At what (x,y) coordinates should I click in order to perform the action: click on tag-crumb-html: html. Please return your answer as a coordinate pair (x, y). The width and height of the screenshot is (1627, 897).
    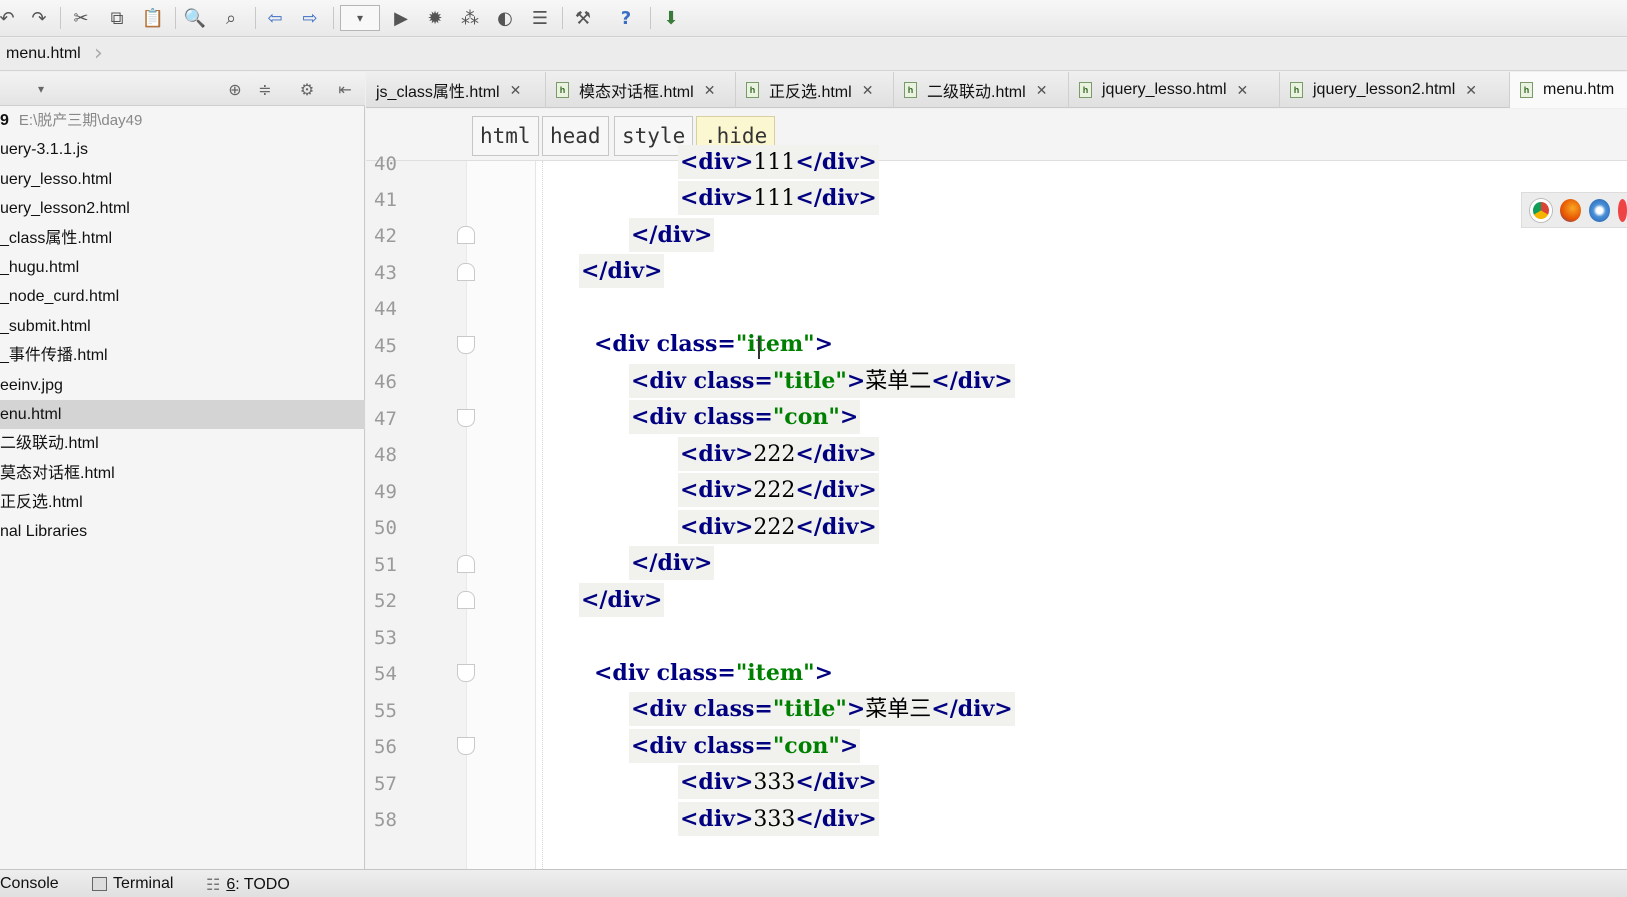
    Looking at the image, I should click on (505, 136).